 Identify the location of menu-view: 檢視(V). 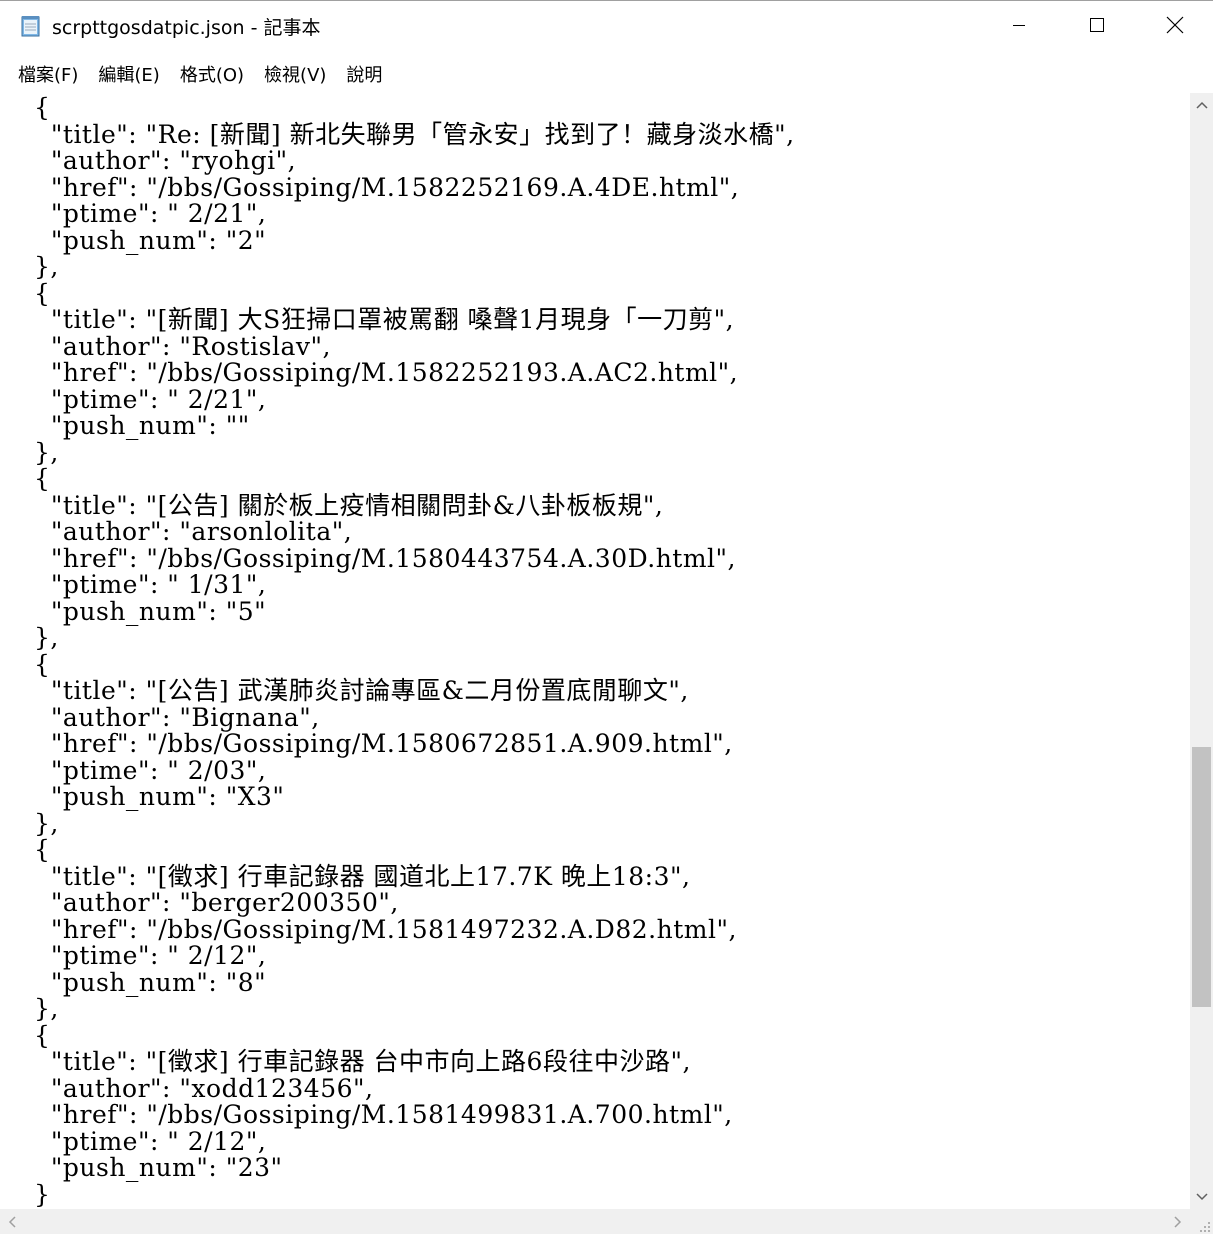
(295, 74).